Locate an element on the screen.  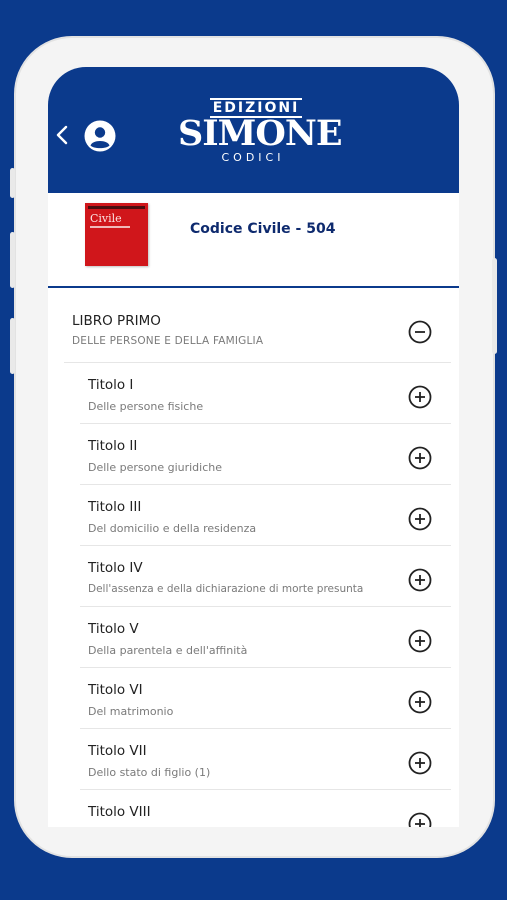
app-header: EDIZIONI SIMONE CODICI is located at coordinates (253, 130).